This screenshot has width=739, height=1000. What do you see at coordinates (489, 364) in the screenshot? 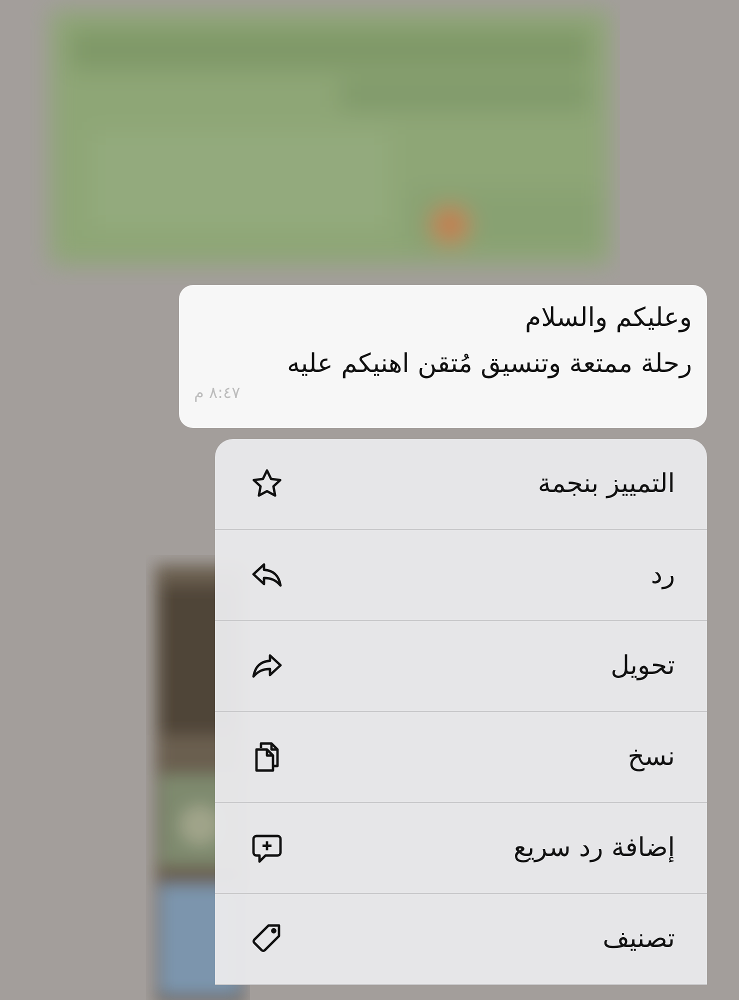
I see `message-text: رحلة ممتعة وتنسيق مُتقن اهنيكم عليه` at bounding box center [489, 364].